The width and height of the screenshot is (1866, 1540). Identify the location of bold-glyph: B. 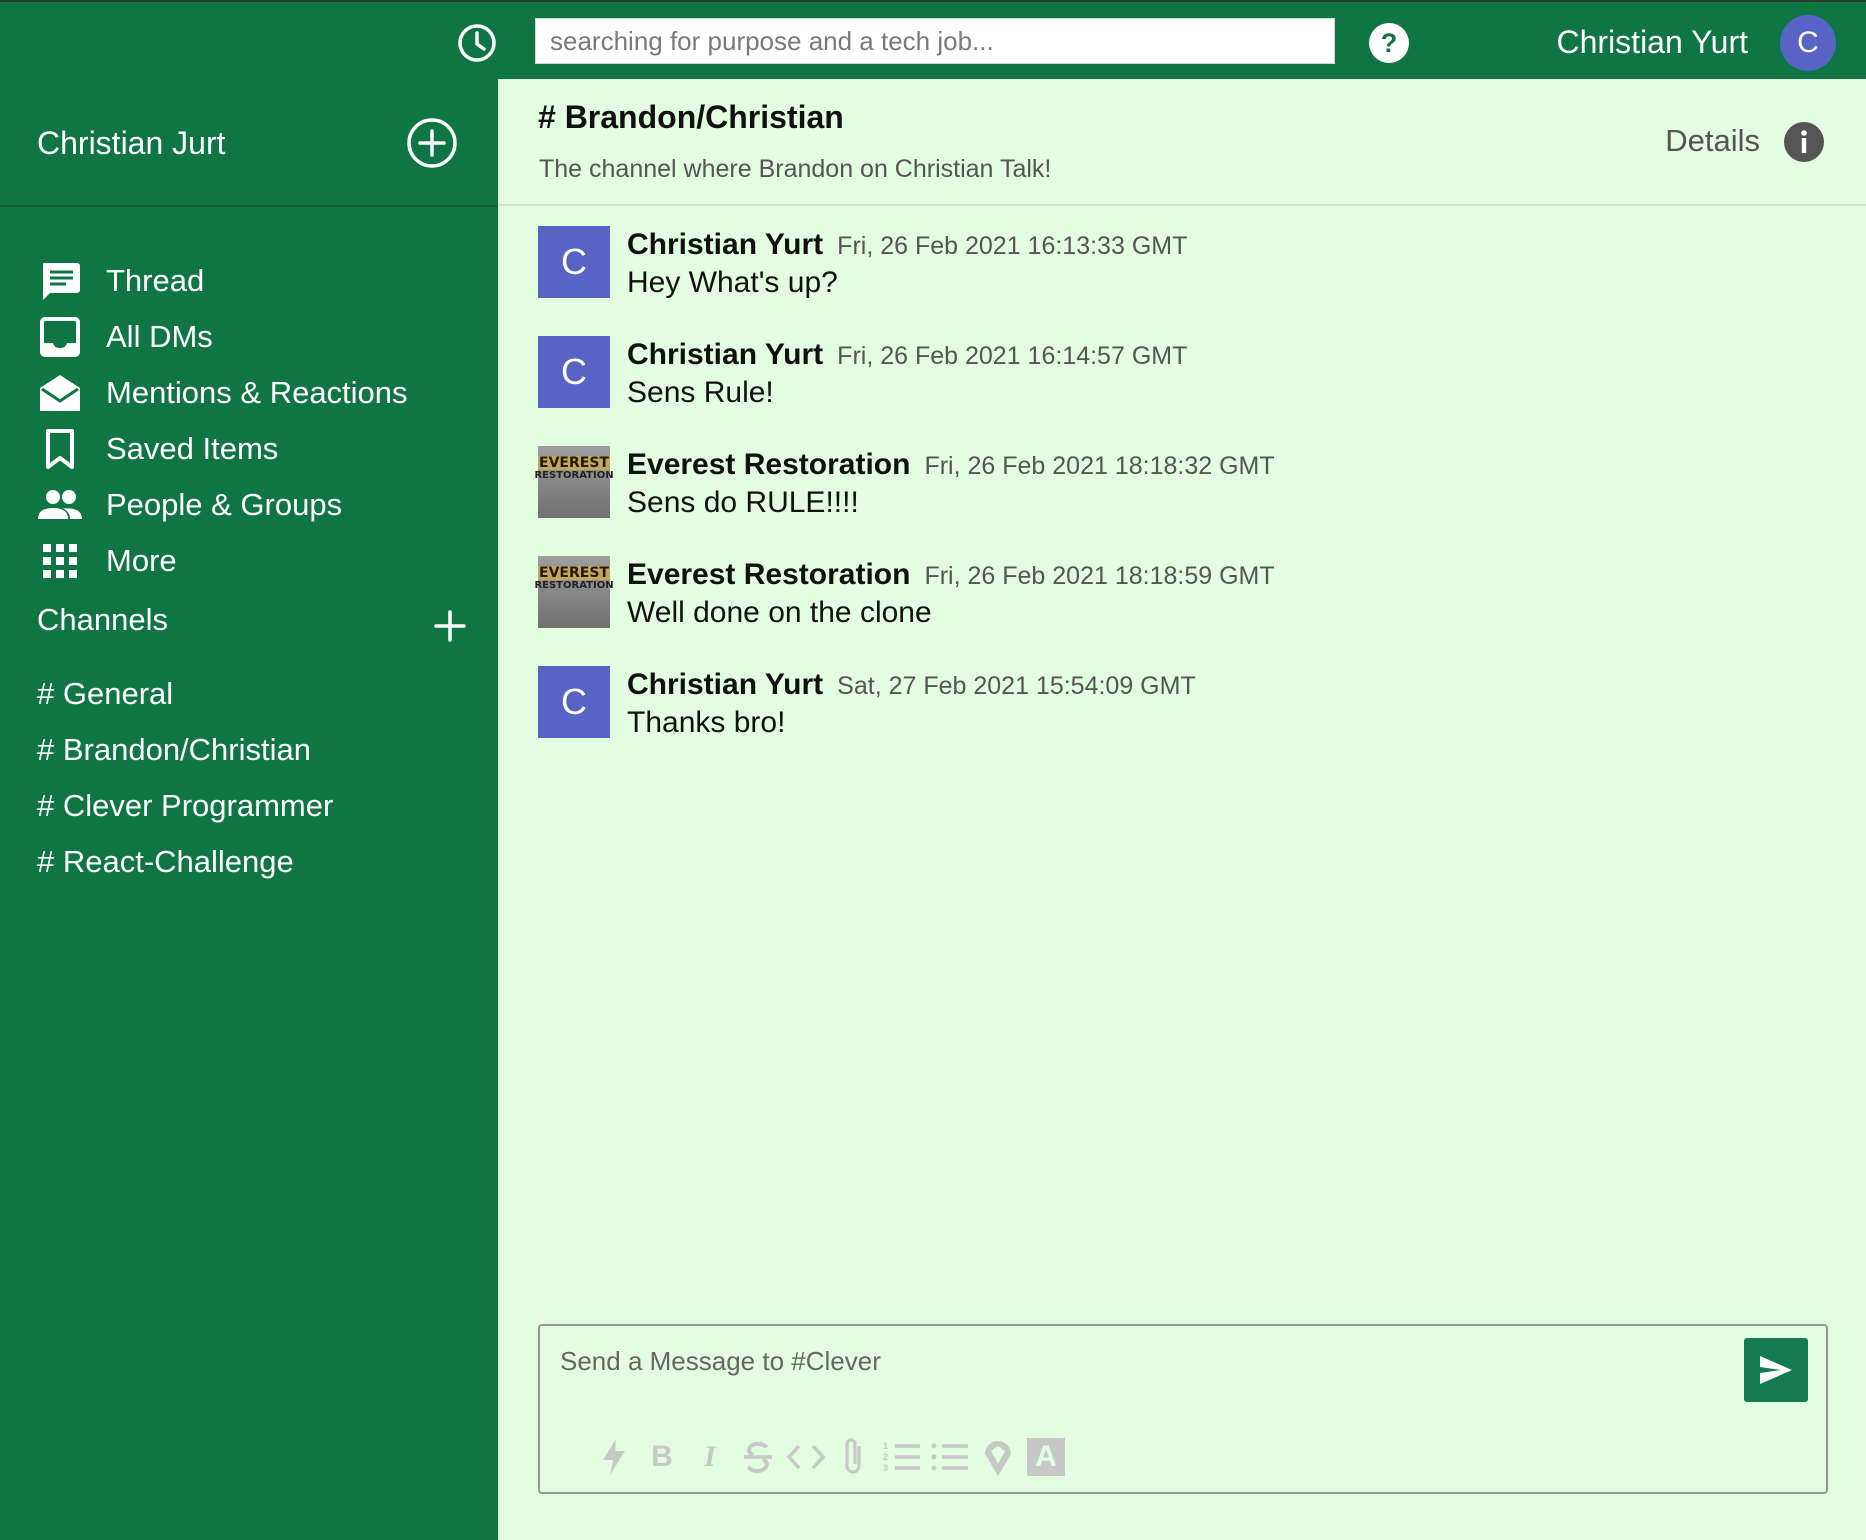
(662, 1456).